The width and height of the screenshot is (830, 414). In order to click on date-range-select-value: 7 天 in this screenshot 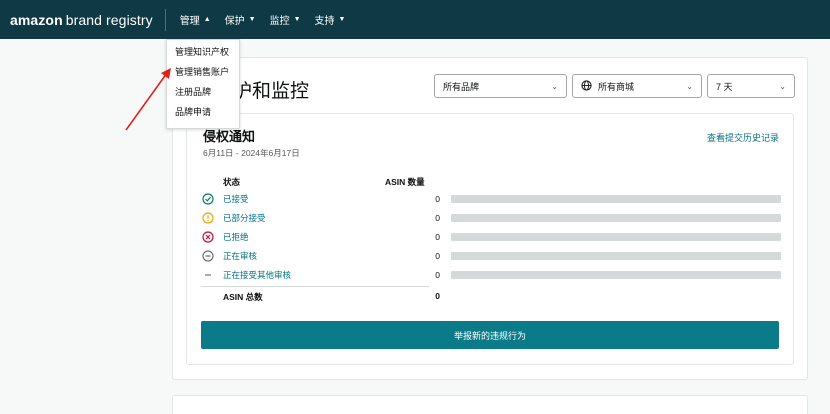, I will do `click(724, 86)`.